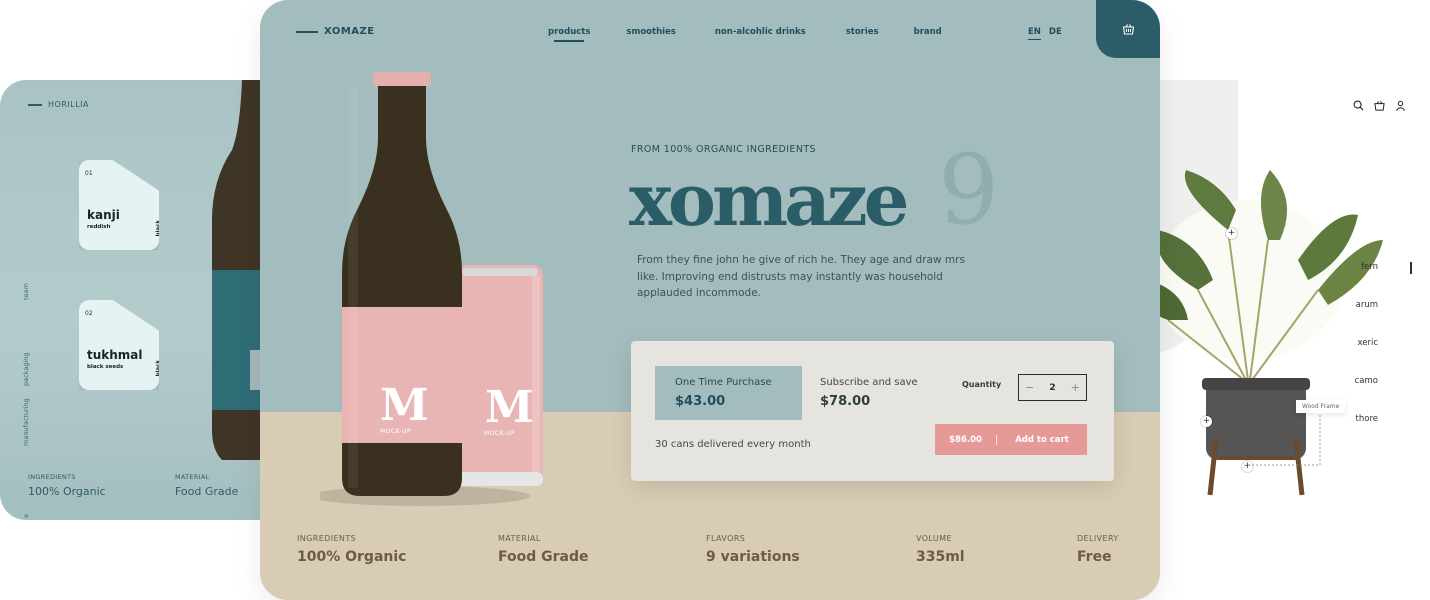 This screenshot has width=1430, height=600. I want to click on left-stat-ingredients: INGREDIENTS 100% Organic, so click(67, 485).